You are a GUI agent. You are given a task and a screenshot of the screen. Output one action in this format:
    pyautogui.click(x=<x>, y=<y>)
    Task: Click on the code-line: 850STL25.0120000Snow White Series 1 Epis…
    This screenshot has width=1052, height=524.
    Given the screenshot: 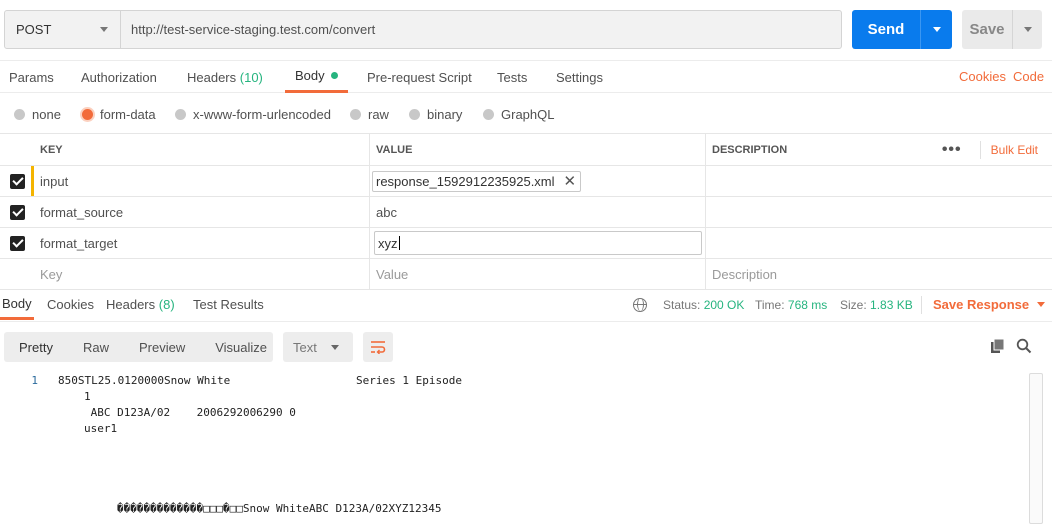 What is the action you would take?
    pyautogui.click(x=260, y=380)
    